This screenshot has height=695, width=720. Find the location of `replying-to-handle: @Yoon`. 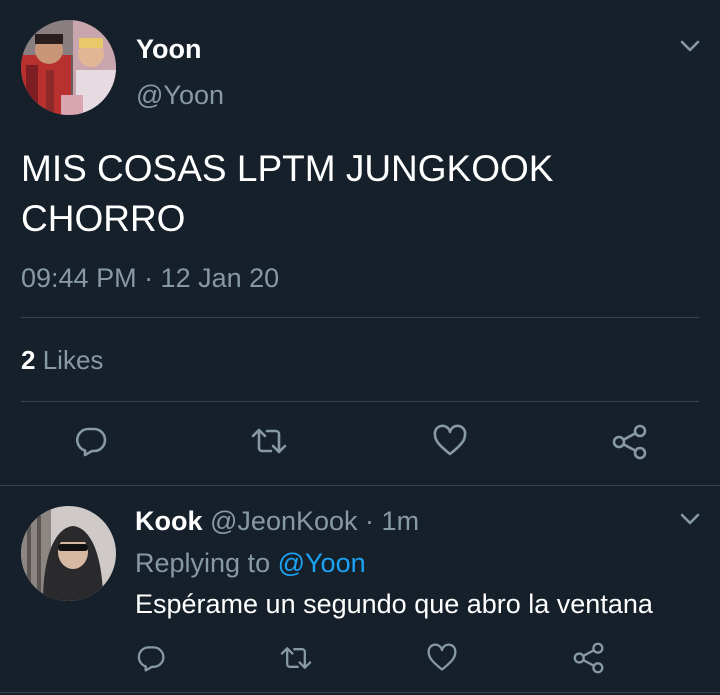

replying-to-handle: @Yoon is located at coordinates (322, 563).